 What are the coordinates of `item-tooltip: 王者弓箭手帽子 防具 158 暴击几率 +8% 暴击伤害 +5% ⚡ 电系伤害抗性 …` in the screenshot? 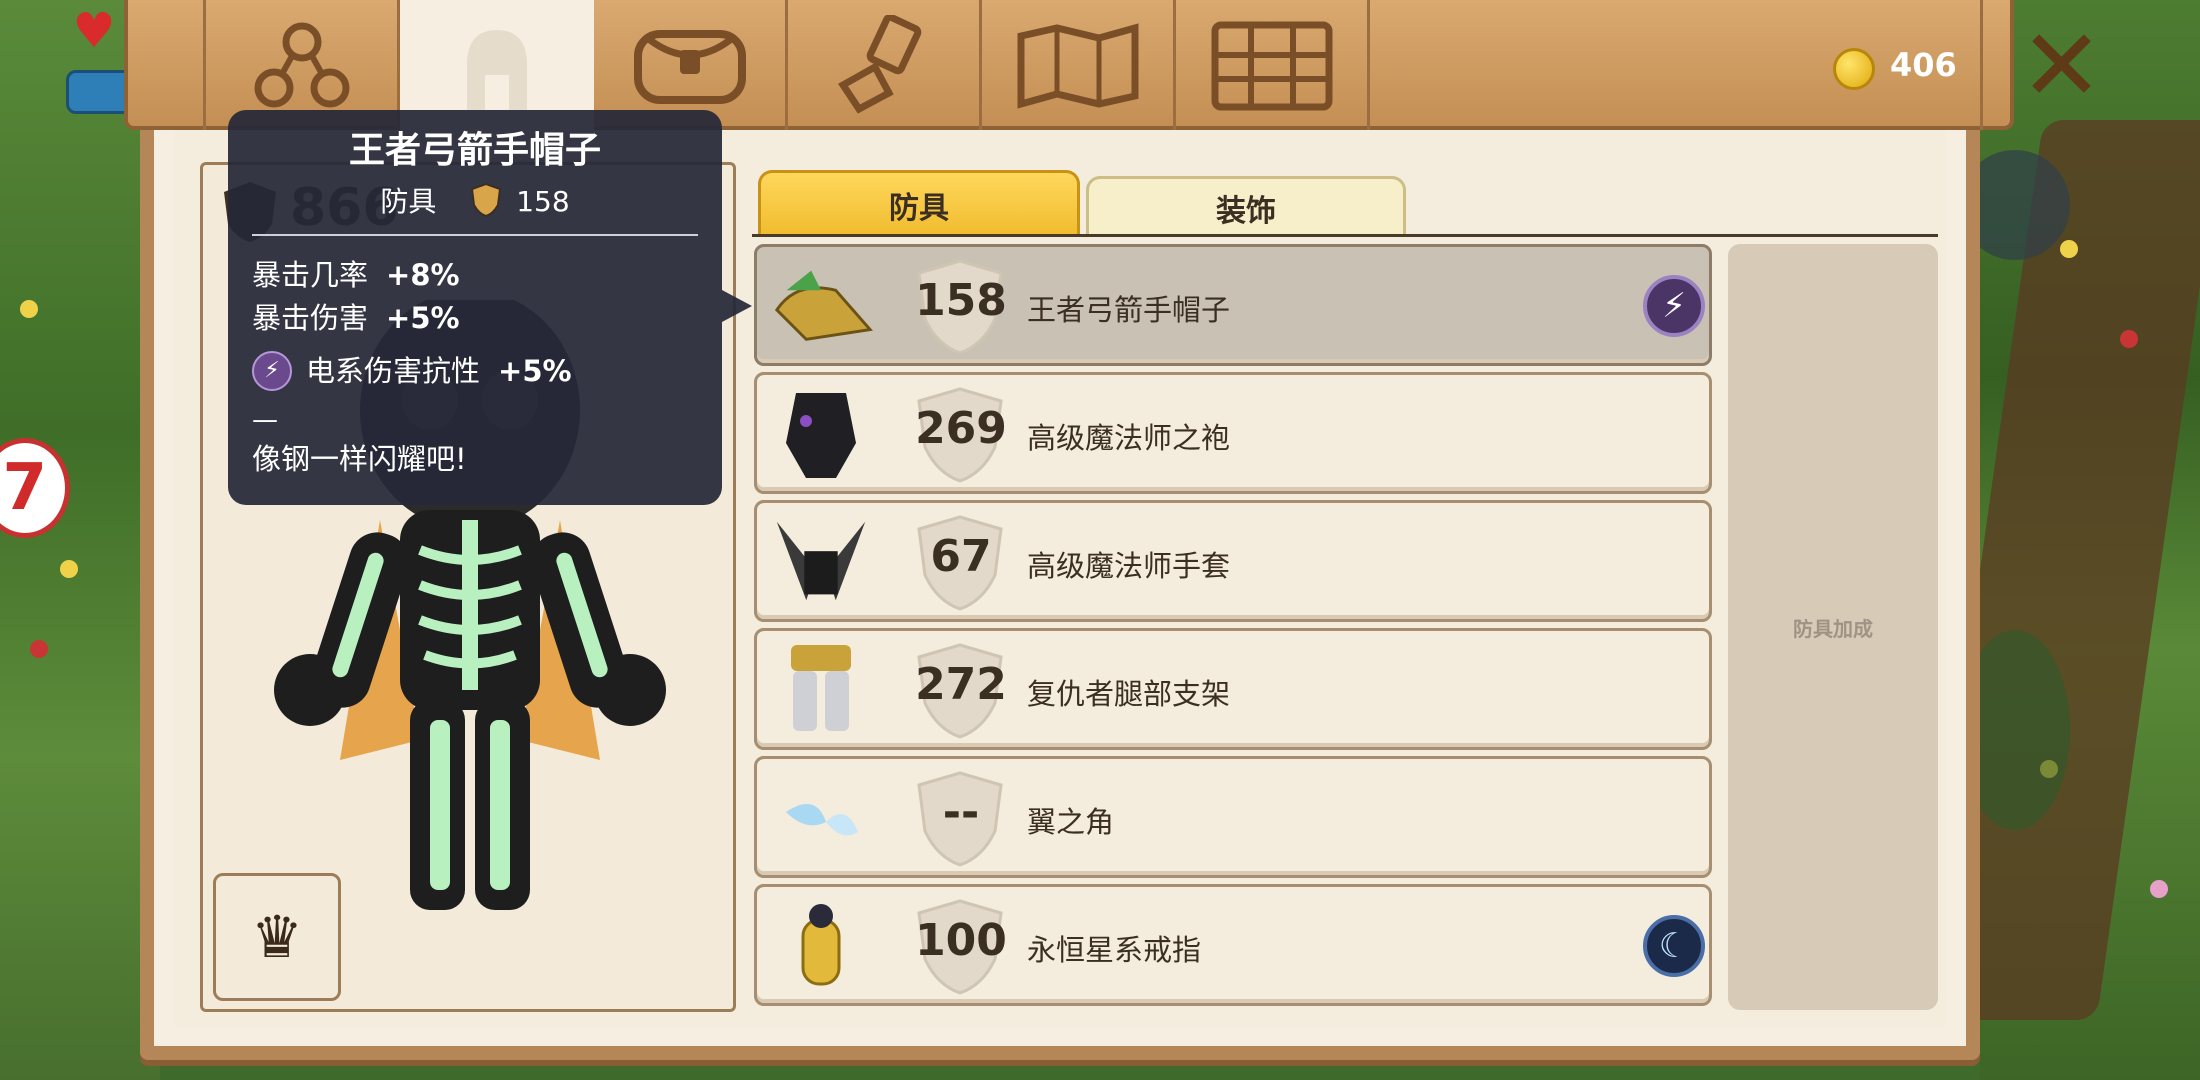 It's located at (490, 307).